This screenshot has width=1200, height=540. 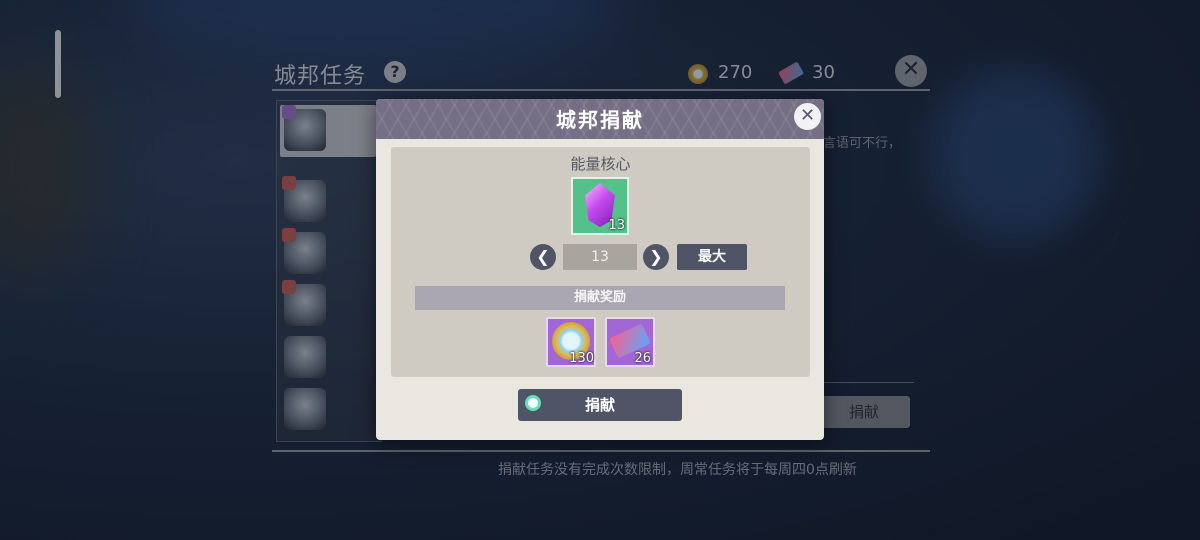 What do you see at coordinates (600, 257) in the screenshot?
I see `quantity-field: 13` at bounding box center [600, 257].